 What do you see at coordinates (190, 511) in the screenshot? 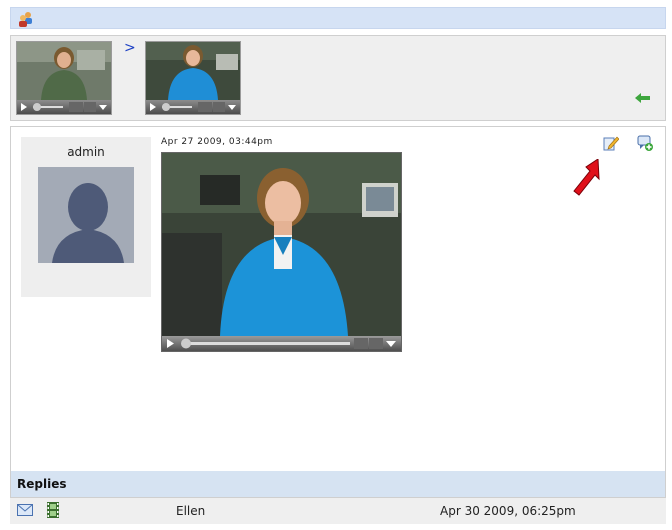
I see `reply-author: Ellen` at bounding box center [190, 511].